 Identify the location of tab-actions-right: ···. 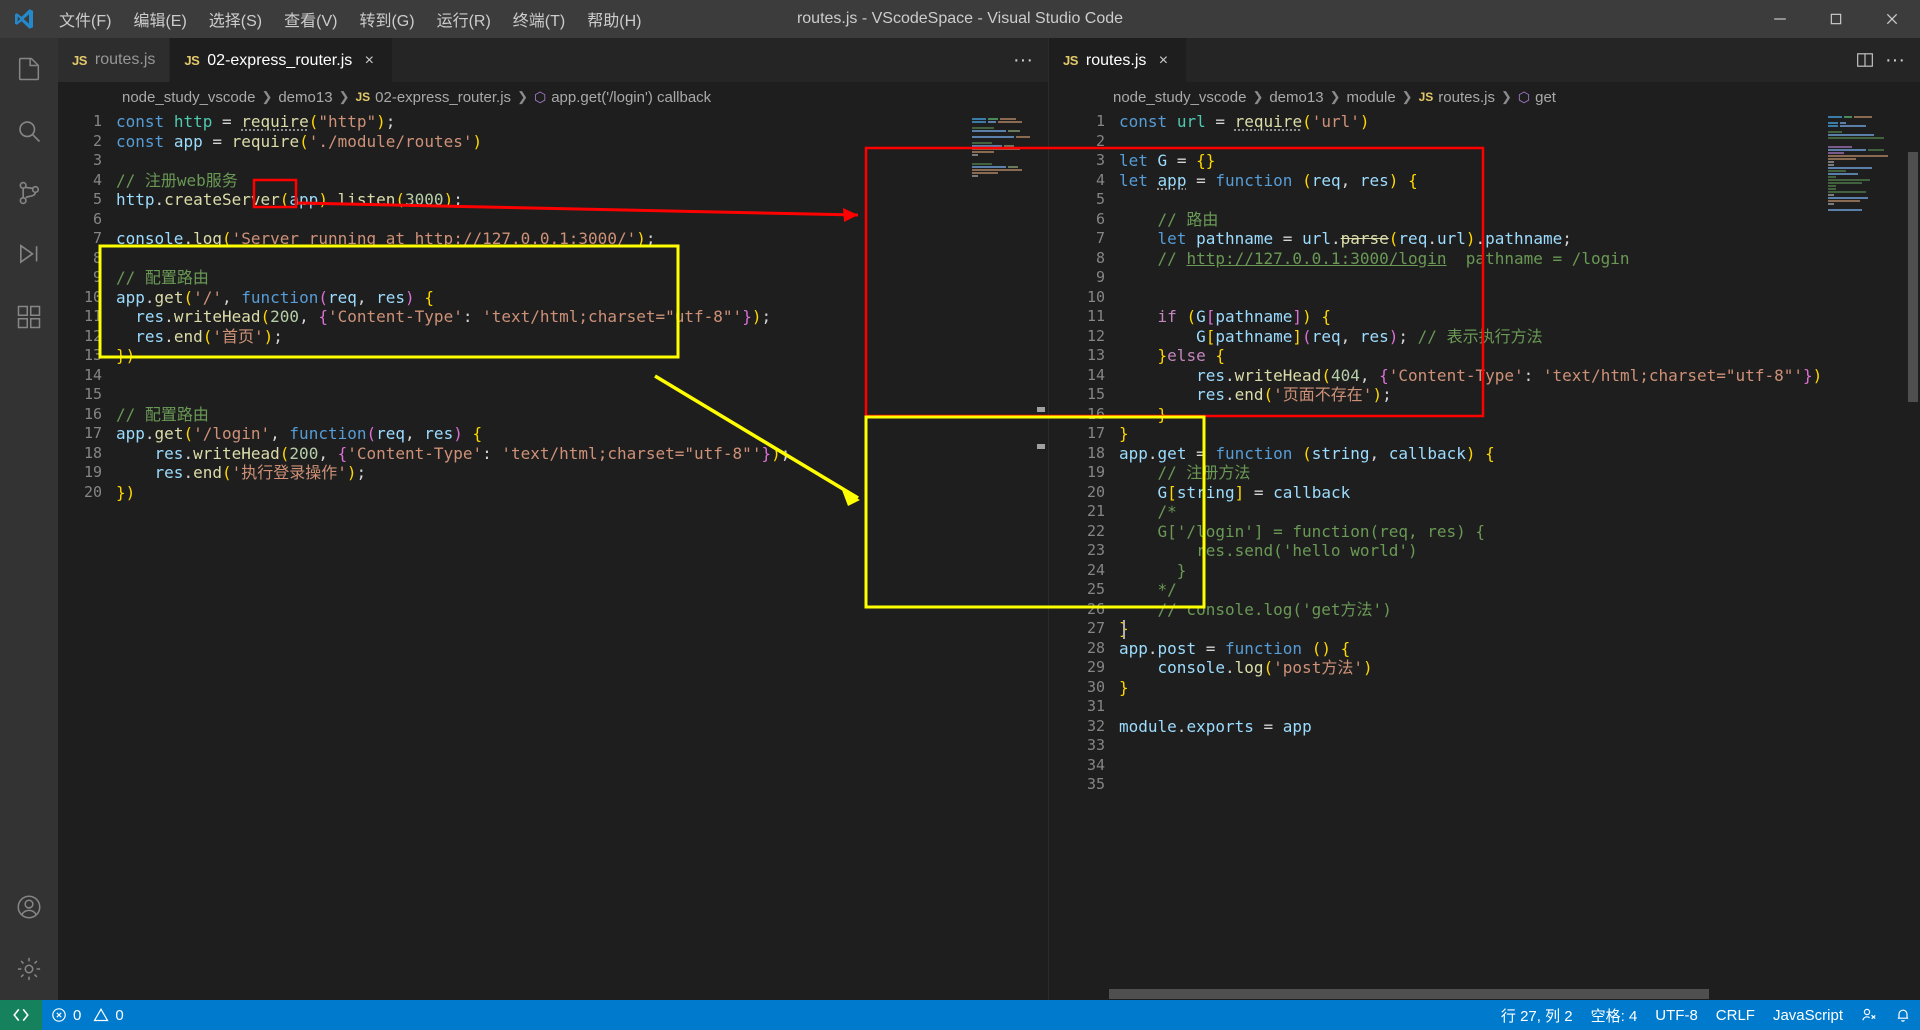
(1880, 60).